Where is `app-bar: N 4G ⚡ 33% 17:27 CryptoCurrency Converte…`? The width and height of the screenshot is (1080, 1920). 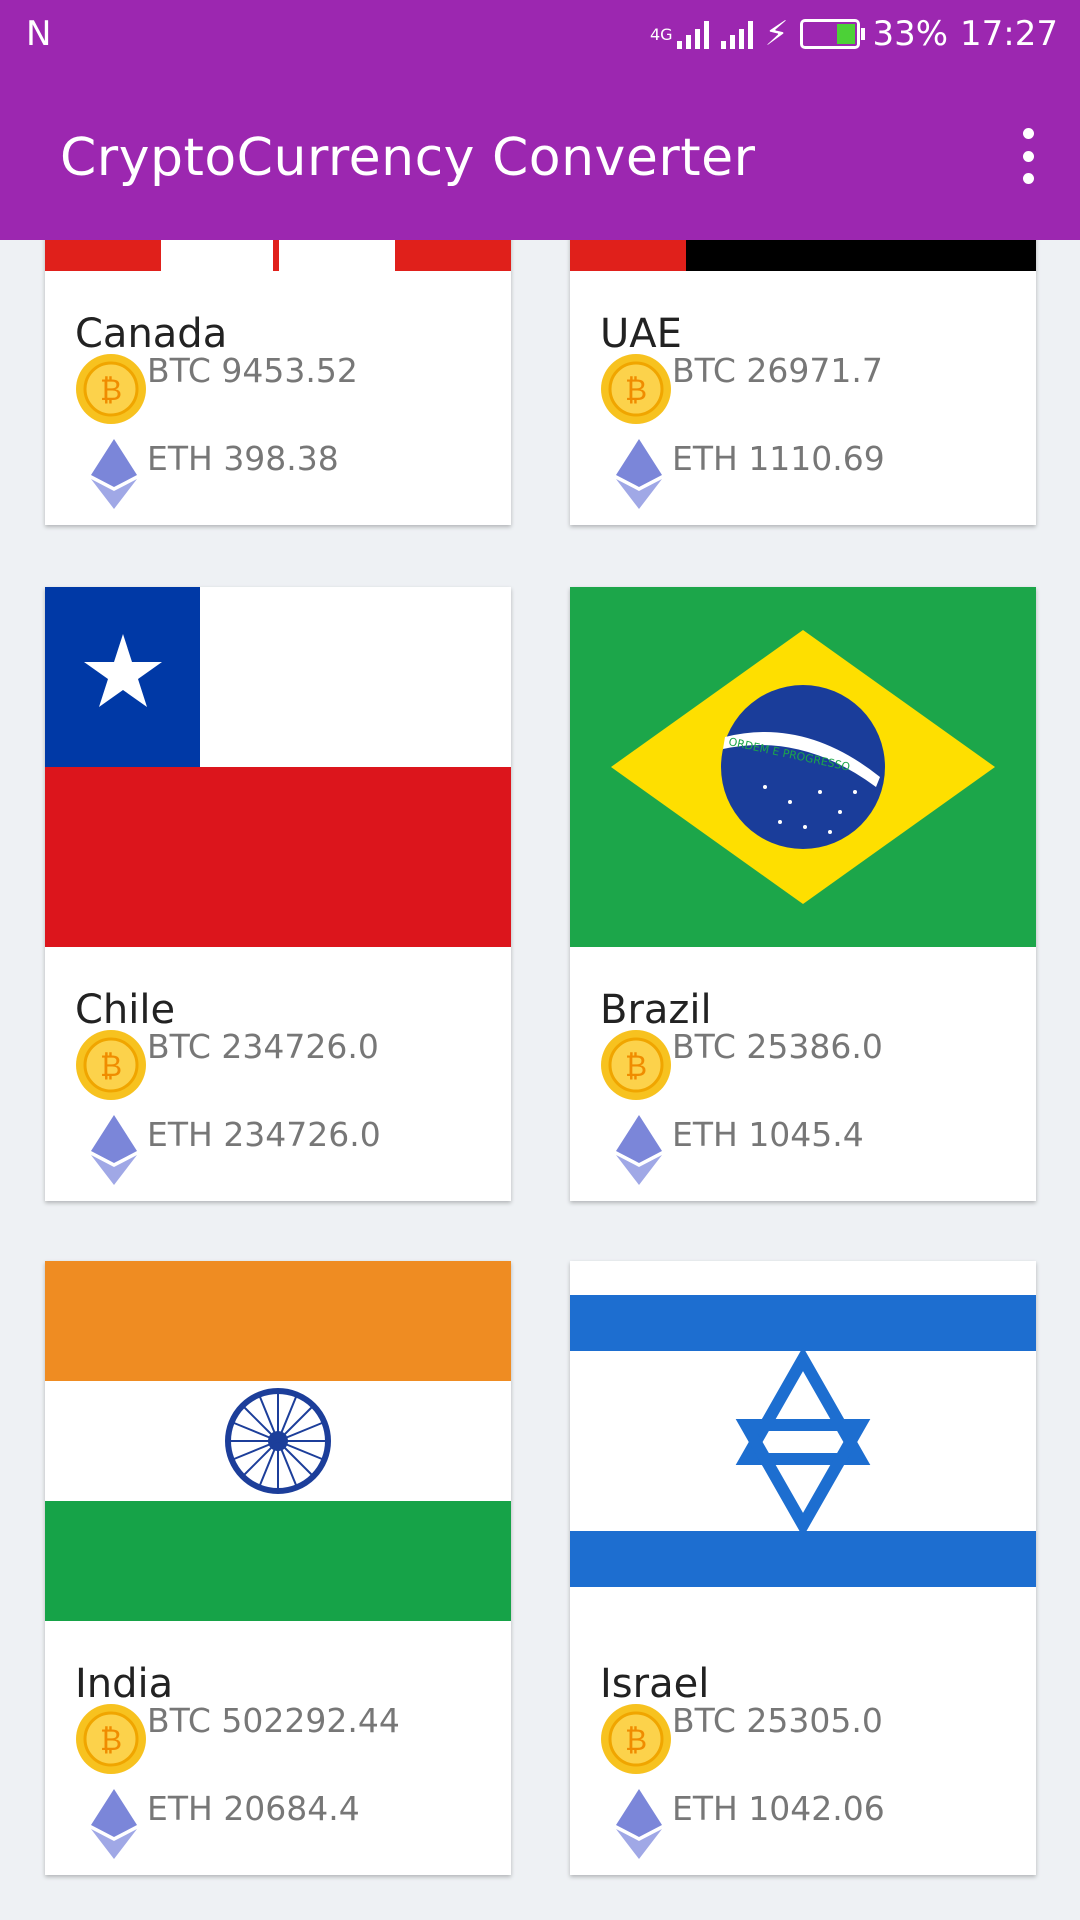 app-bar: N 4G ⚡ 33% 17:27 CryptoCurrency Converte… is located at coordinates (540, 120).